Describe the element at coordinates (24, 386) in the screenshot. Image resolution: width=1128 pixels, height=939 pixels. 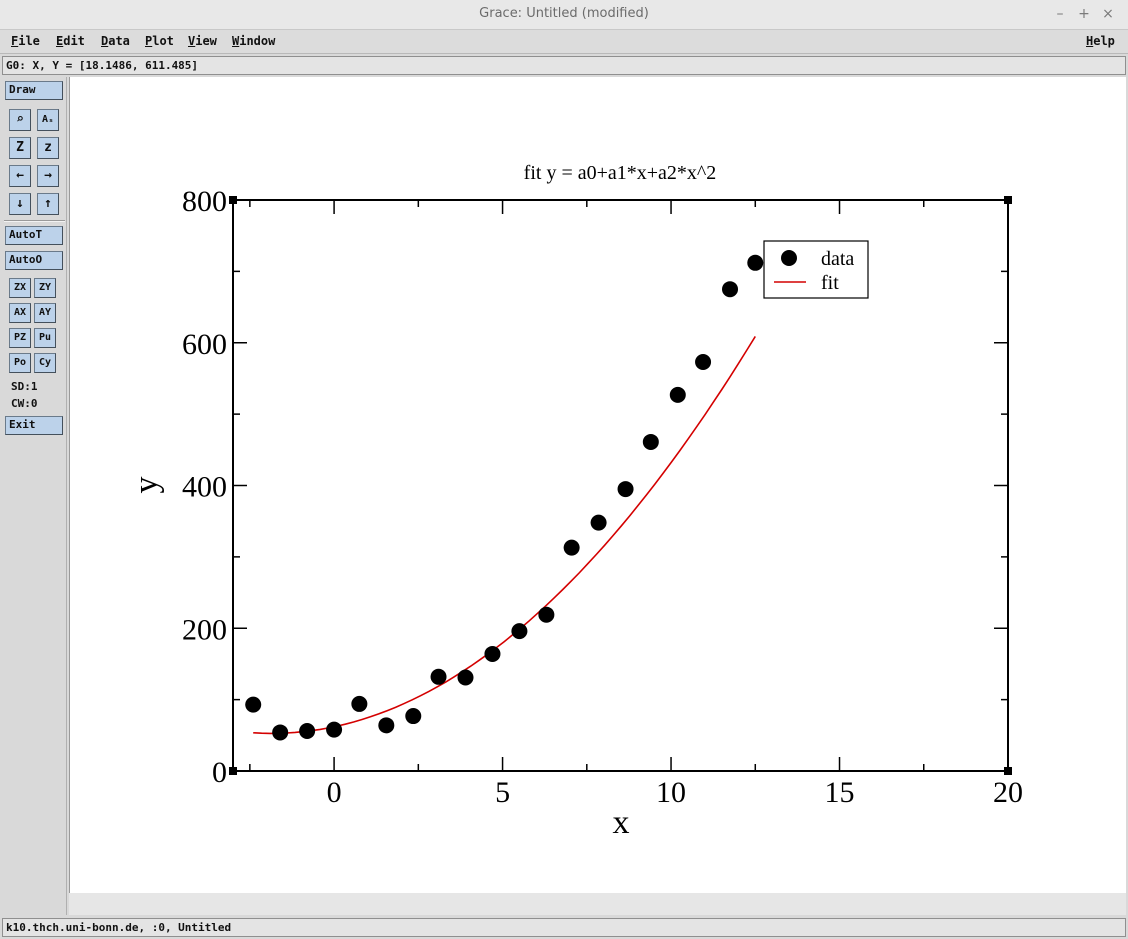
I see `set-depth-label: SD:1` at that location.